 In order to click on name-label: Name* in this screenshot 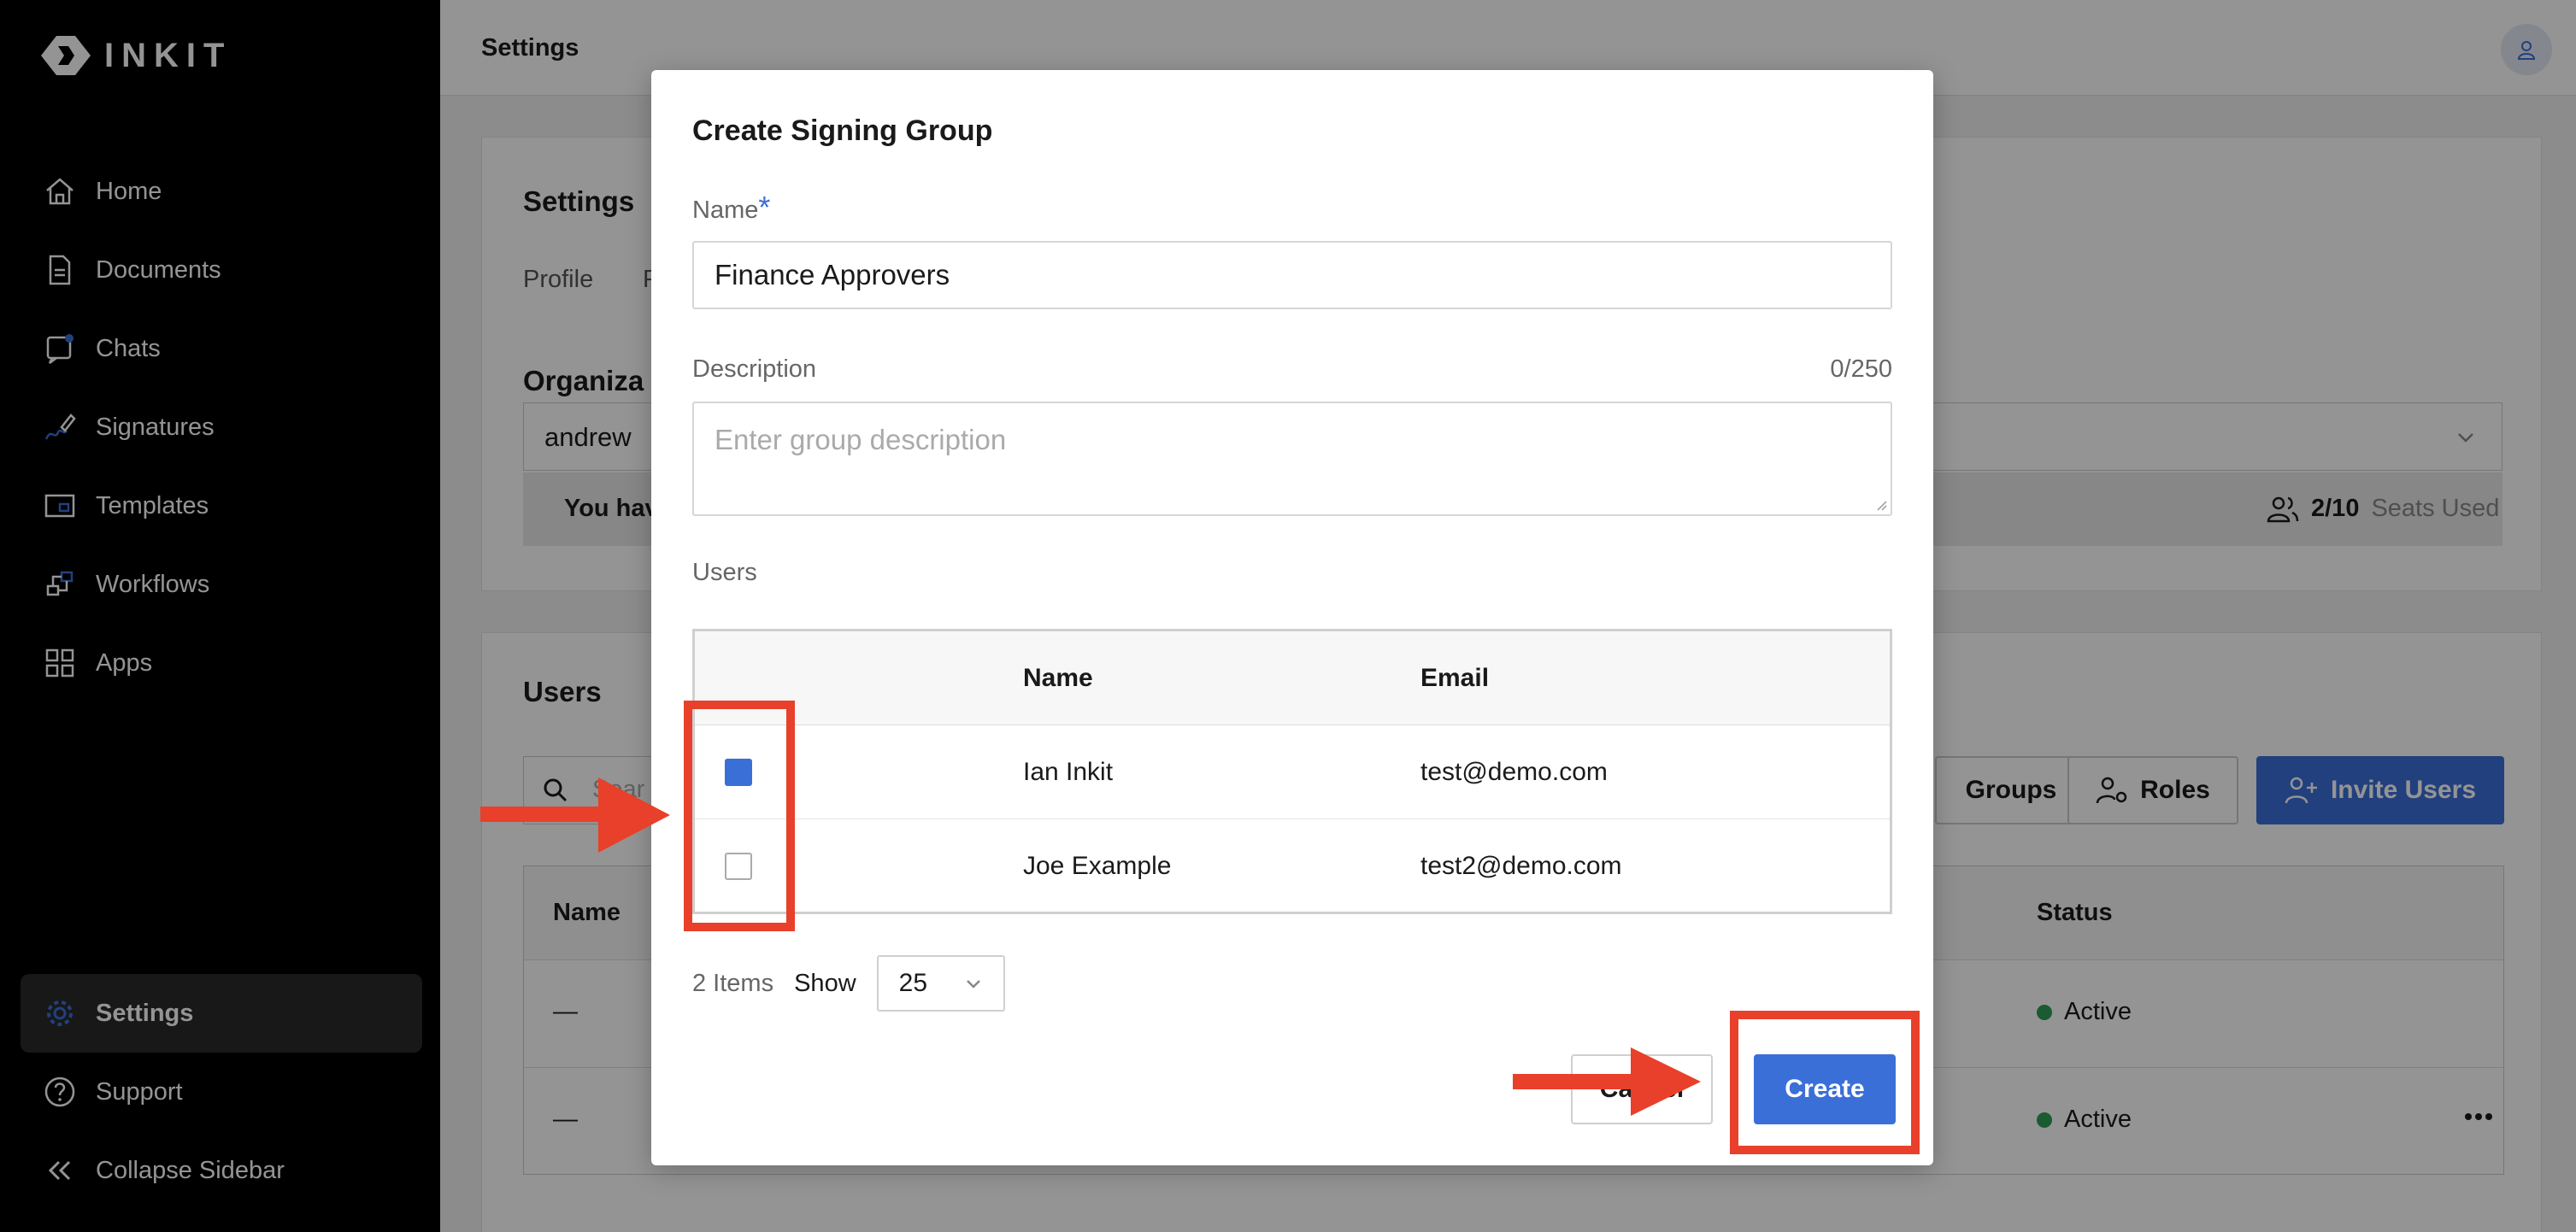, I will do `click(731, 208)`.